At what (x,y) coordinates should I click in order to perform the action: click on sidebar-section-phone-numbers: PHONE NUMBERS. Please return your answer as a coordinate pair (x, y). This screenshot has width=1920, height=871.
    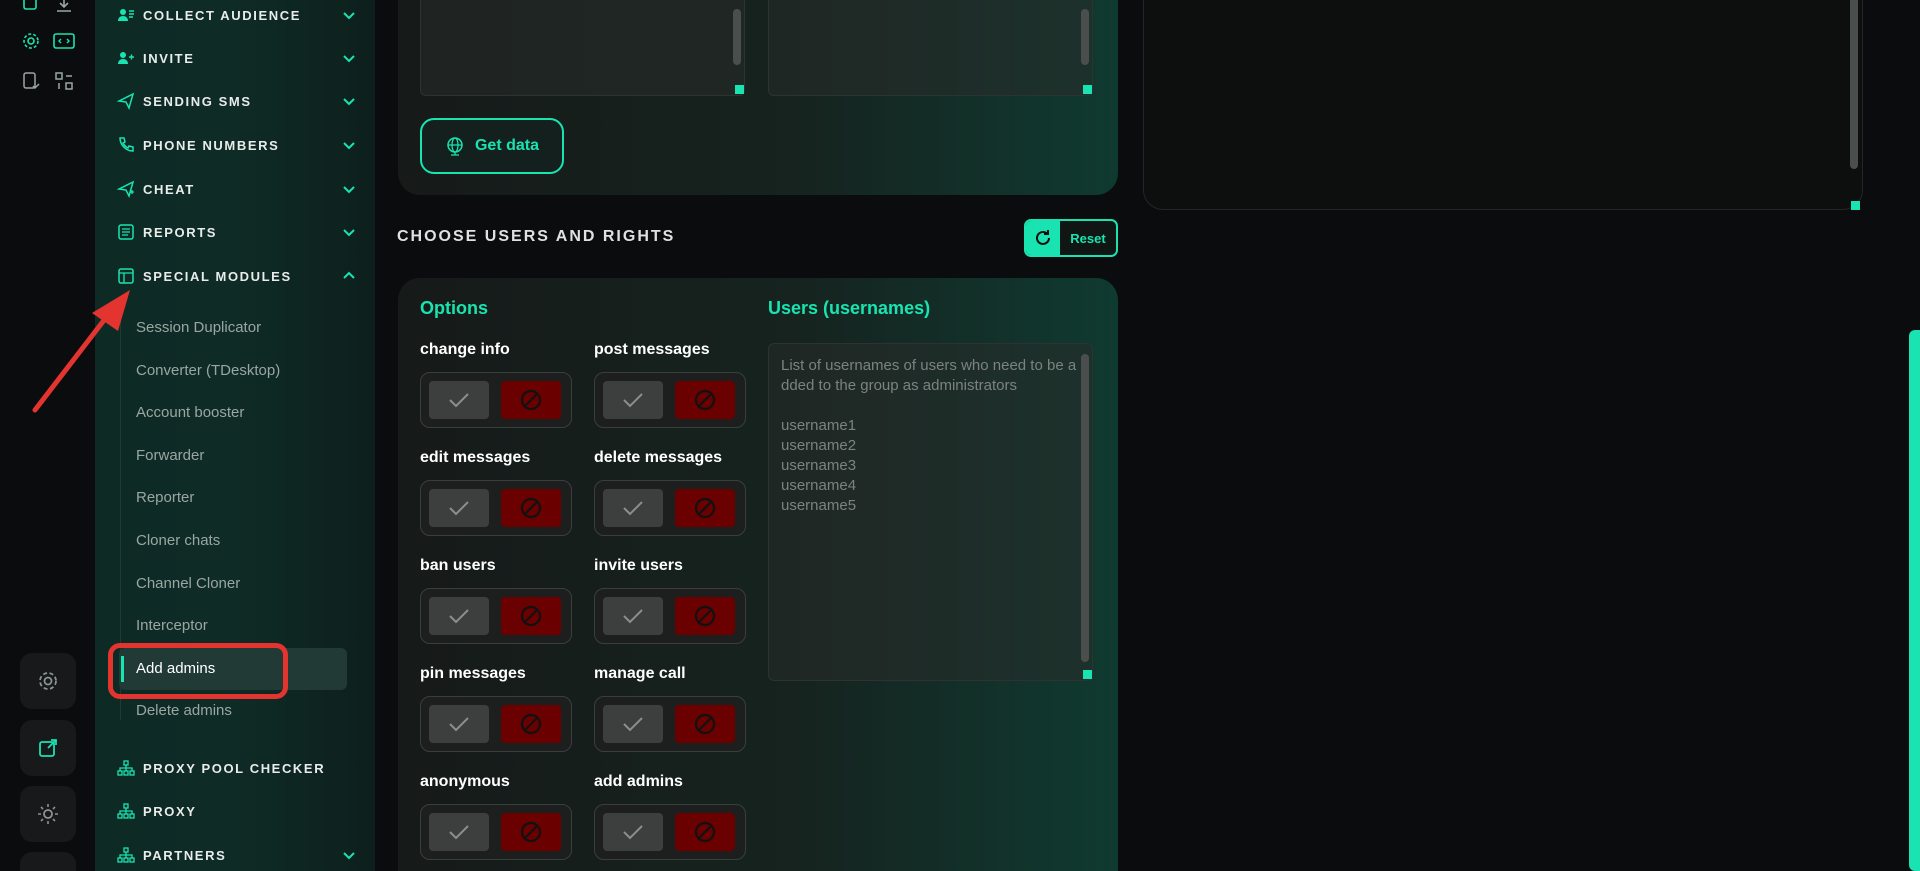
    Looking at the image, I should click on (237, 145).